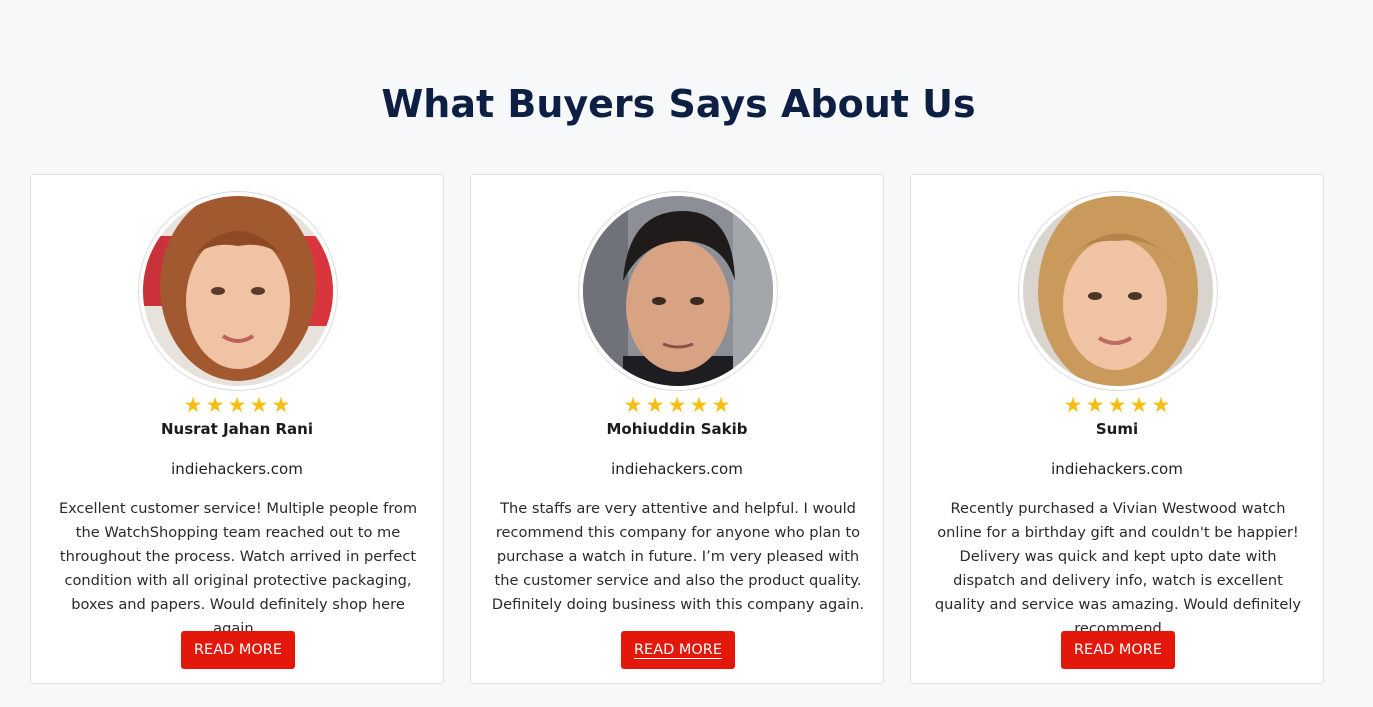 This screenshot has width=1373, height=707. I want to click on avatar-image-woman-blonde, so click(1118, 291).